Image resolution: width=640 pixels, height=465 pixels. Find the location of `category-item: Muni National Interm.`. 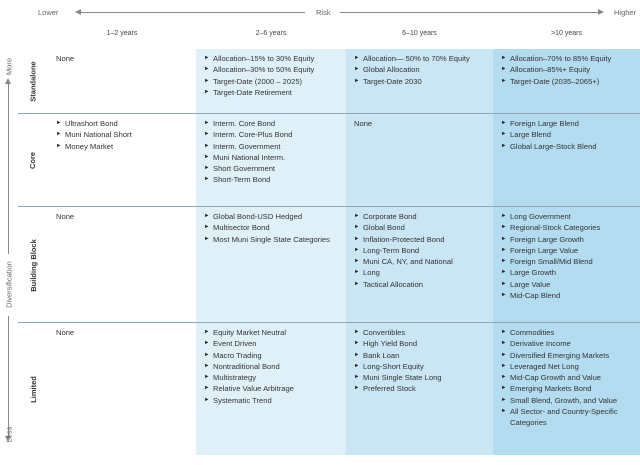

category-item: Muni National Interm. is located at coordinates (273, 158).